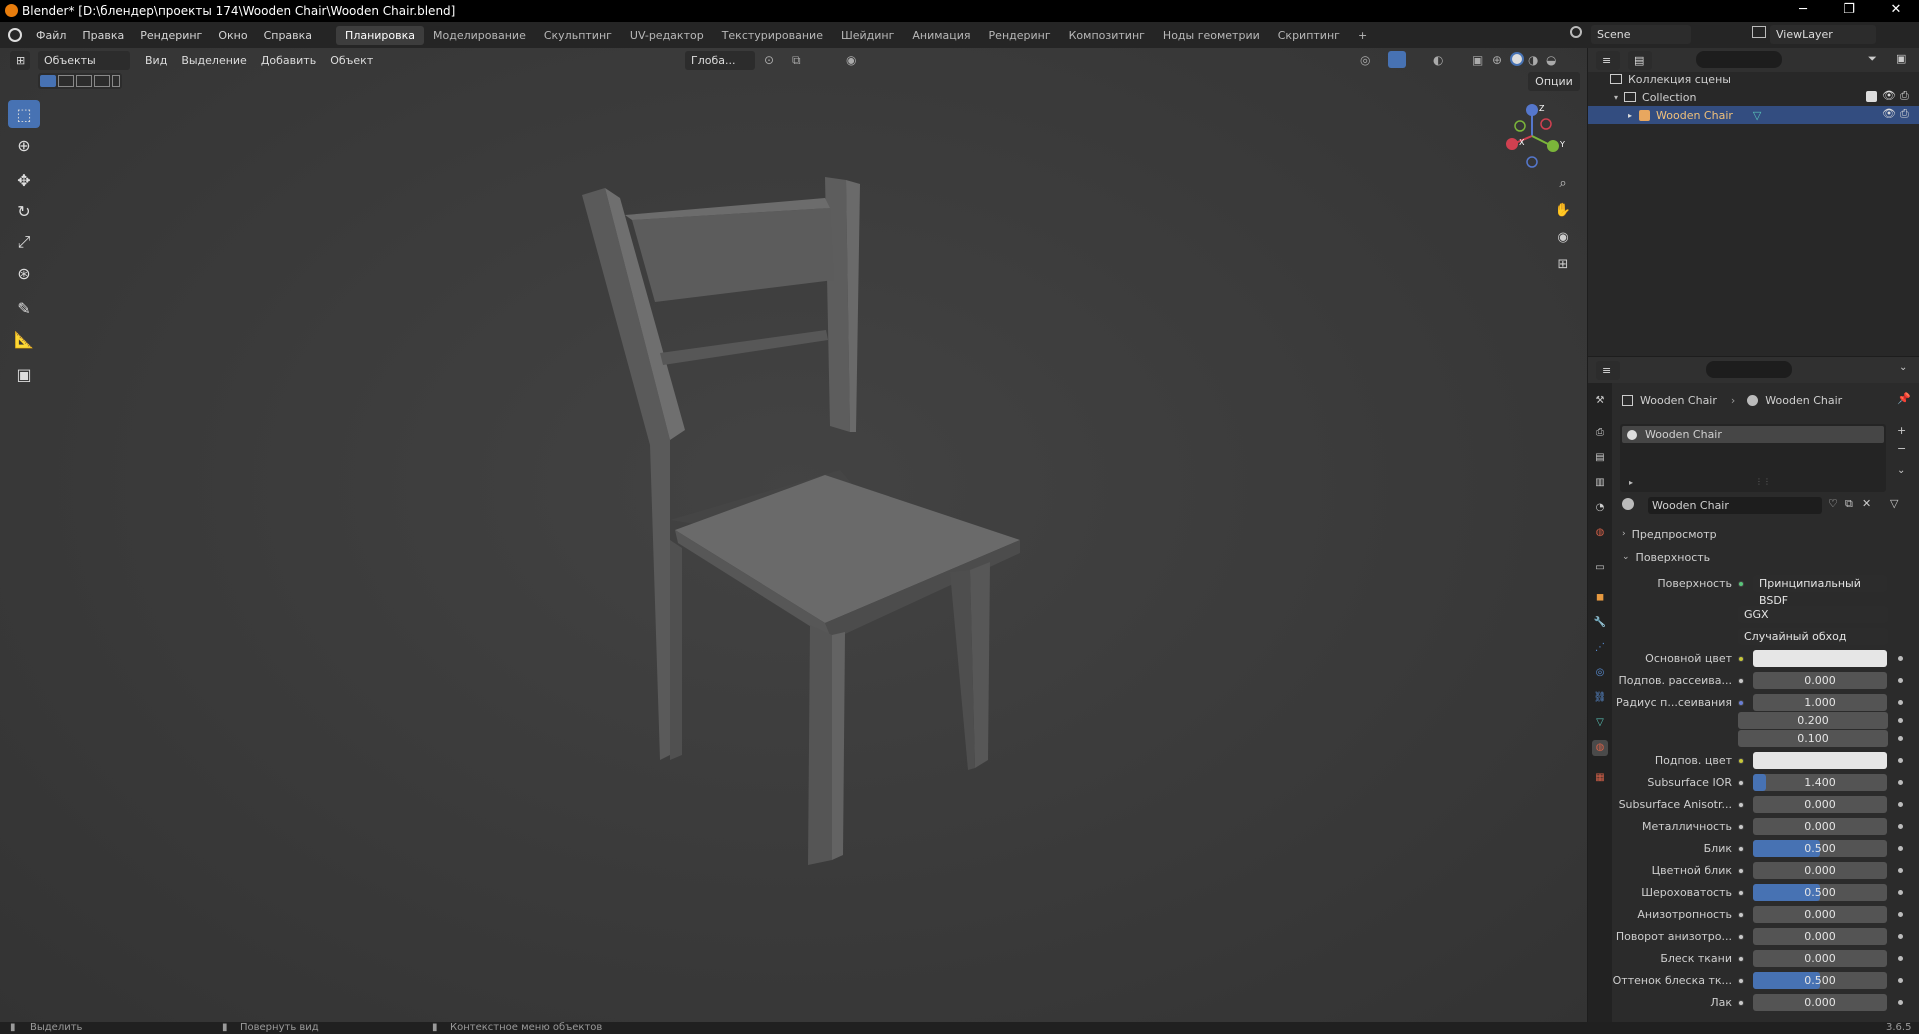 This screenshot has width=1919, height=1034. Describe the element at coordinates (1820, 658) in the screenshot. I see `color-field` at that location.